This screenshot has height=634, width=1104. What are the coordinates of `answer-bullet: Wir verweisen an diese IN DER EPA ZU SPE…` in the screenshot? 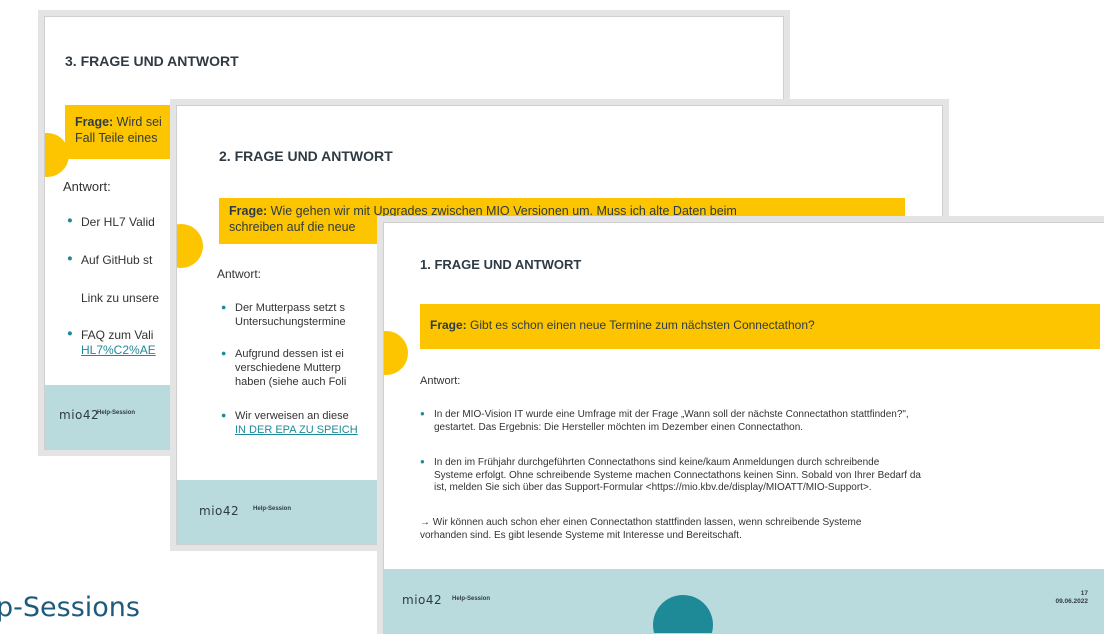 It's located at (289, 424).